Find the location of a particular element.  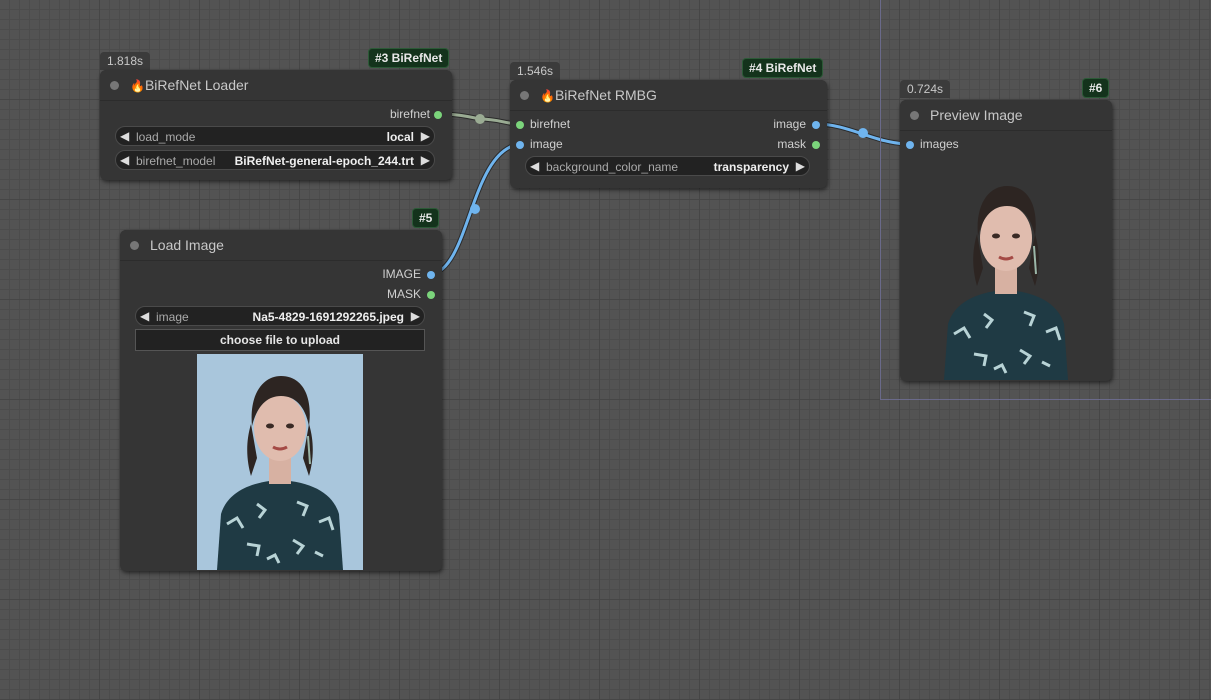

node-title: Load Image is located at coordinates (187, 245).